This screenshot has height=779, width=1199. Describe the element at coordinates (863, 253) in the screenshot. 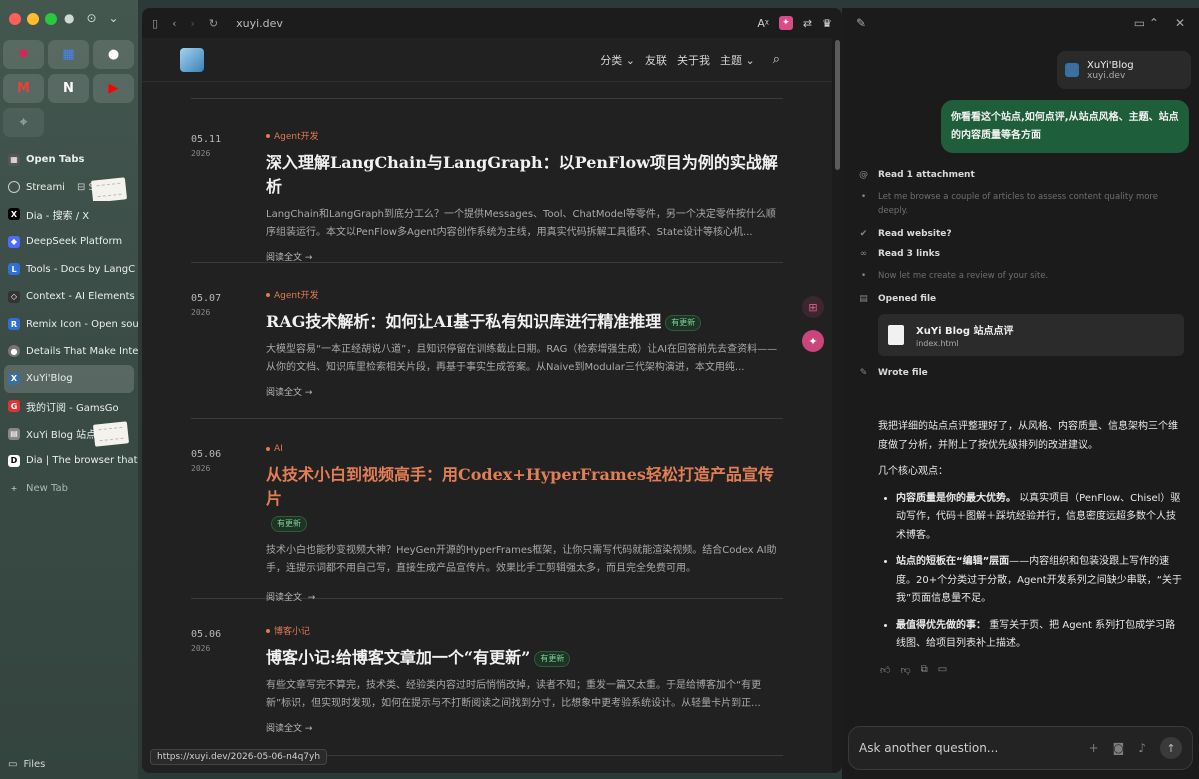

I see `link-icon: ∞` at that location.